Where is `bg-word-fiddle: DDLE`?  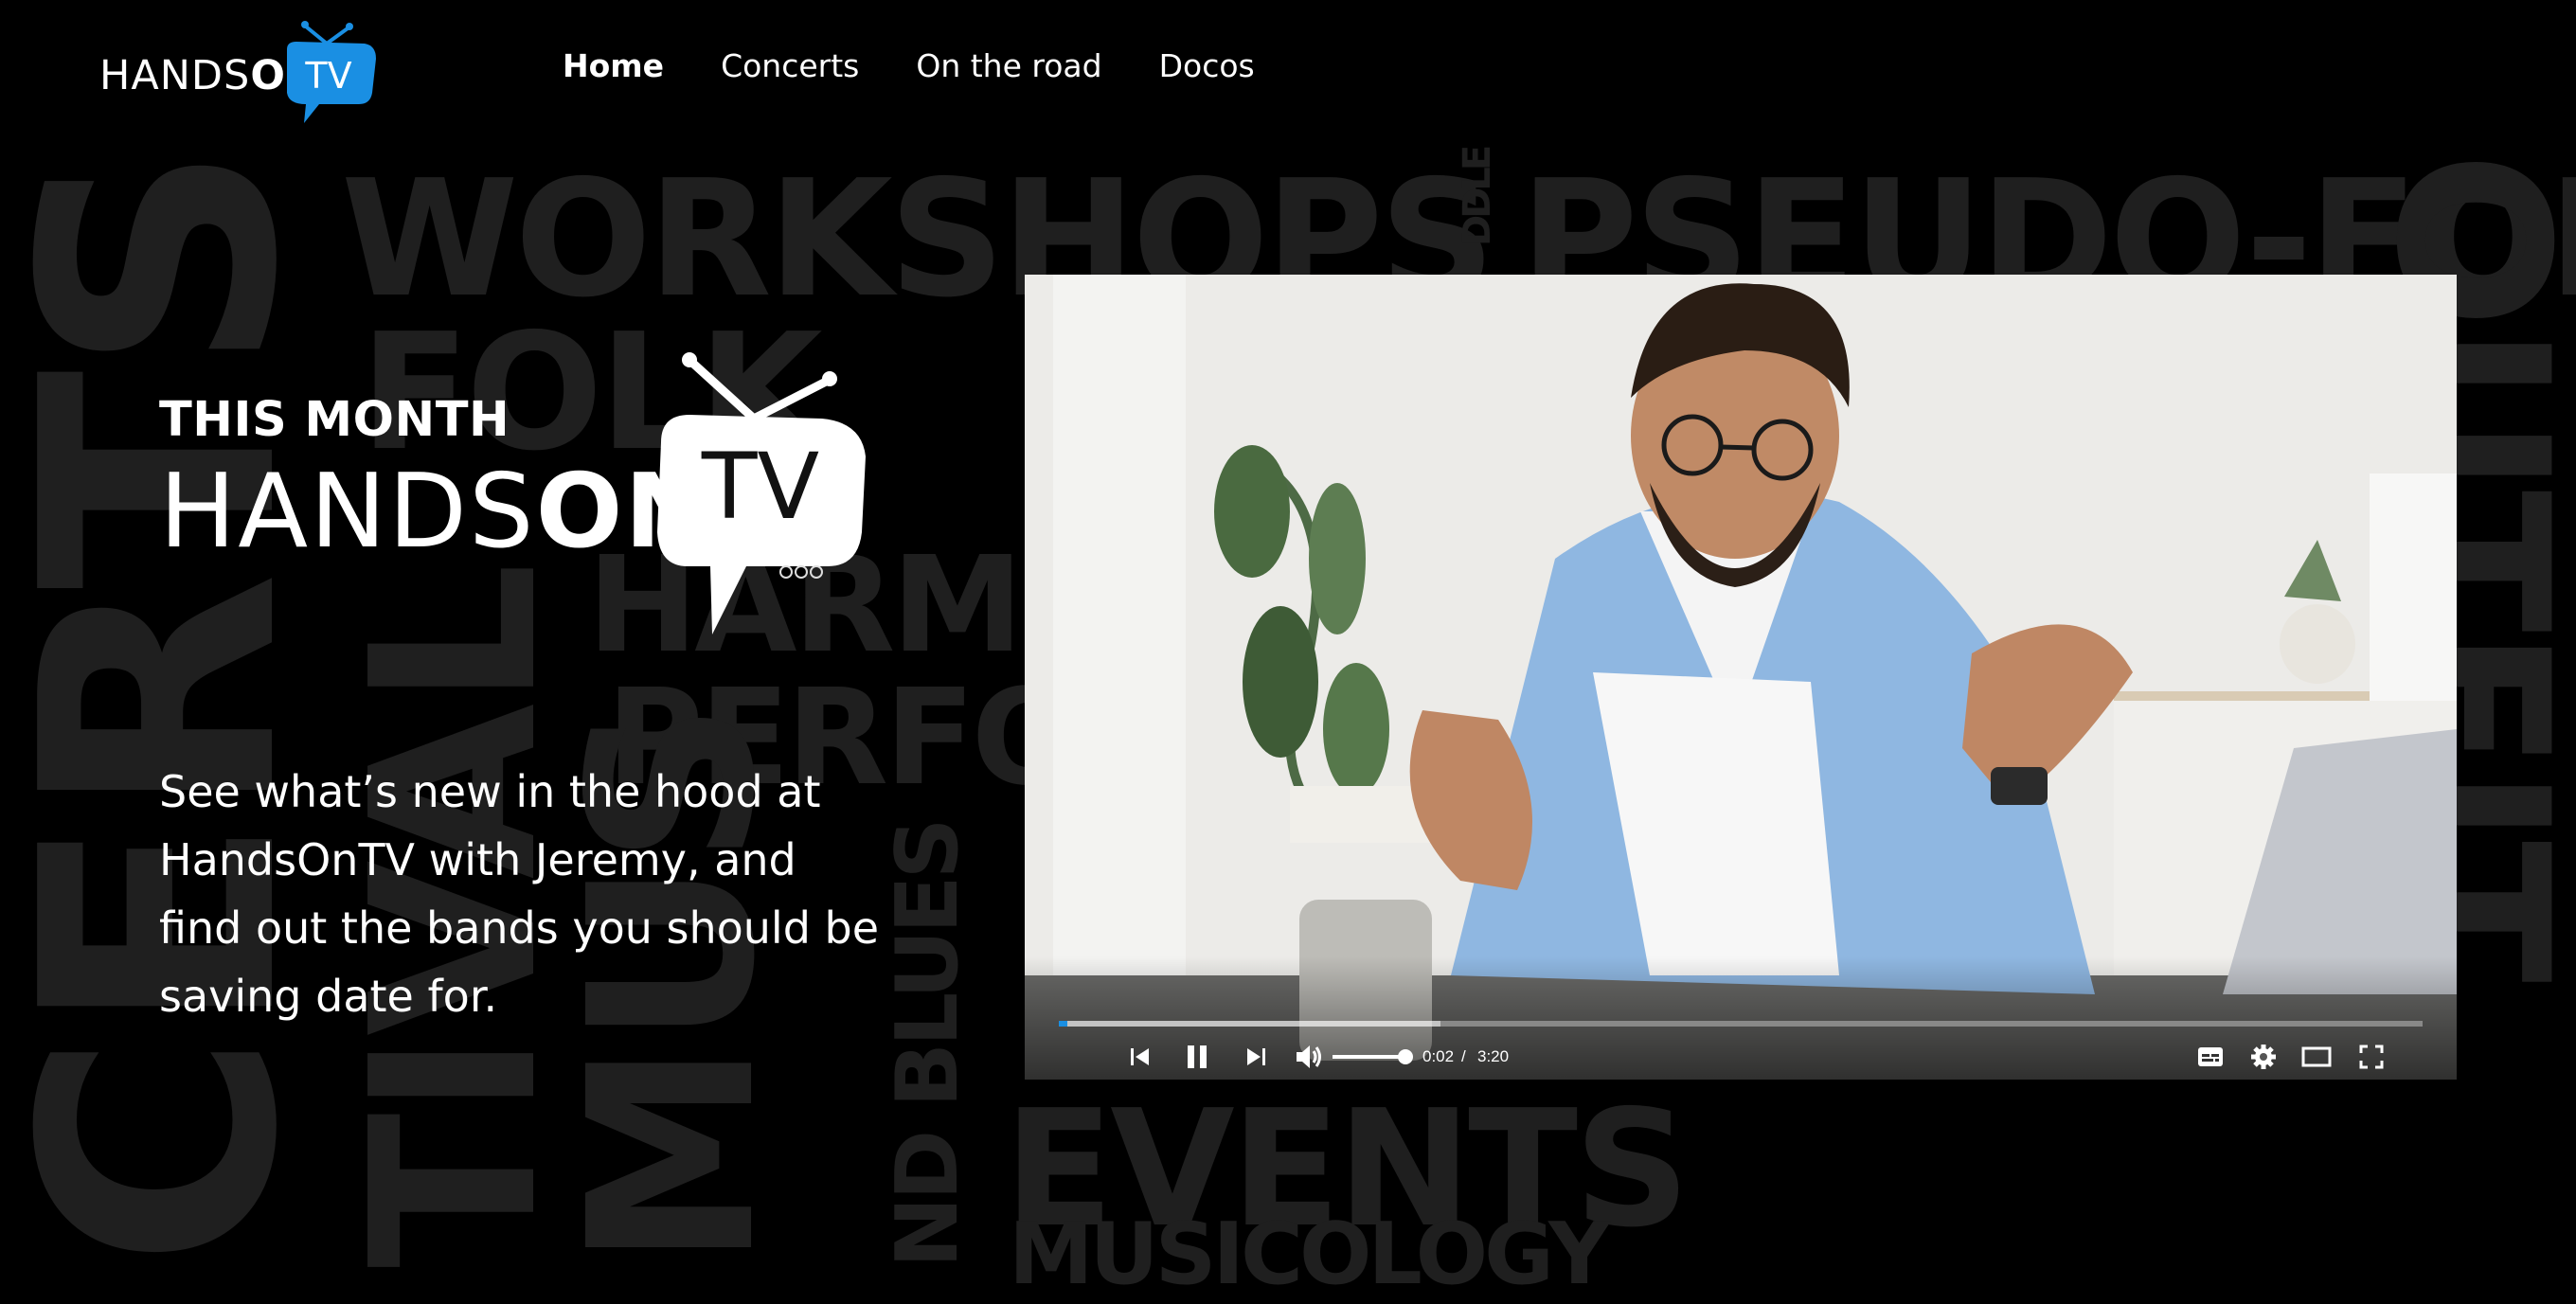
bg-word-fiddle: DDLE is located at coordinates (1477, 197).